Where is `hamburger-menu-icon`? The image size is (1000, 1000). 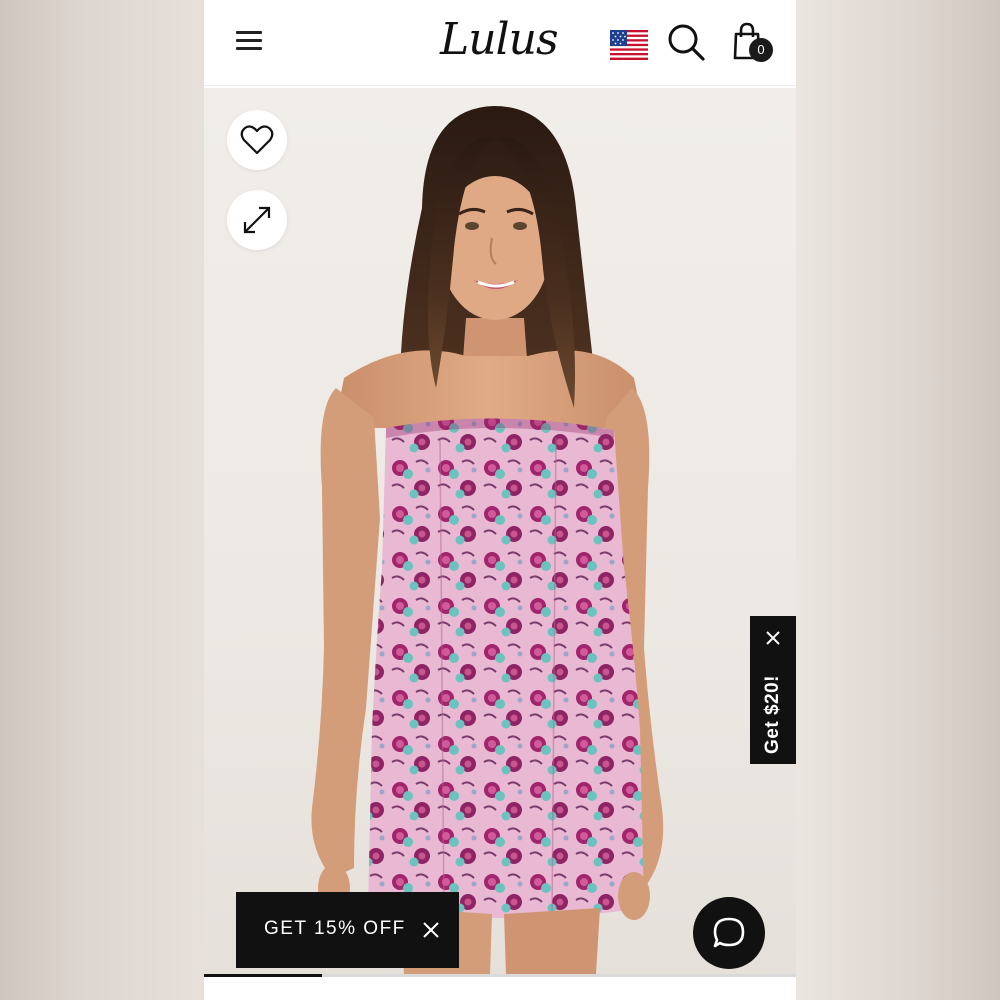
hamburger-menu-icon is located at coordinates (249, 40).